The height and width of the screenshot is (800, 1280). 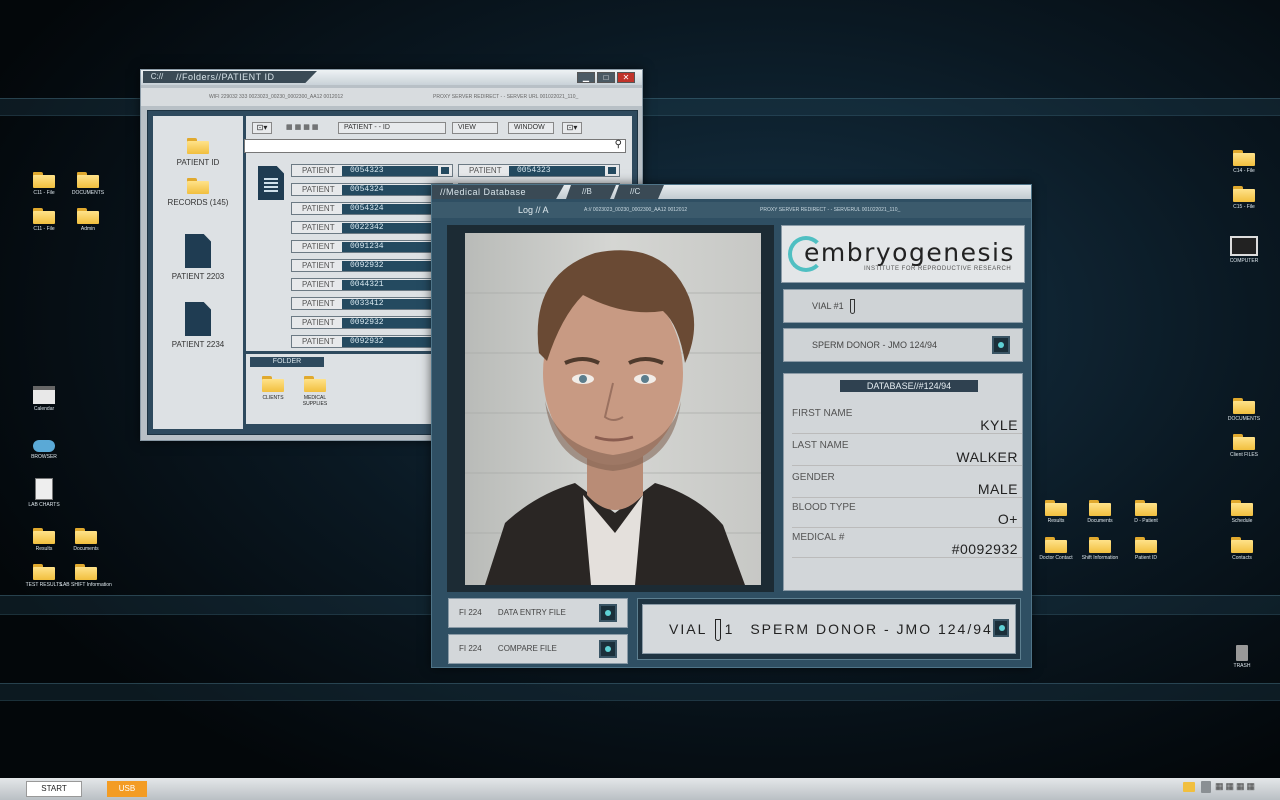 What do you see at coordinates (372, 284) in the screenshot?
I see `patient-row: PATIENT 0044321` at bounding box center [372, 284].